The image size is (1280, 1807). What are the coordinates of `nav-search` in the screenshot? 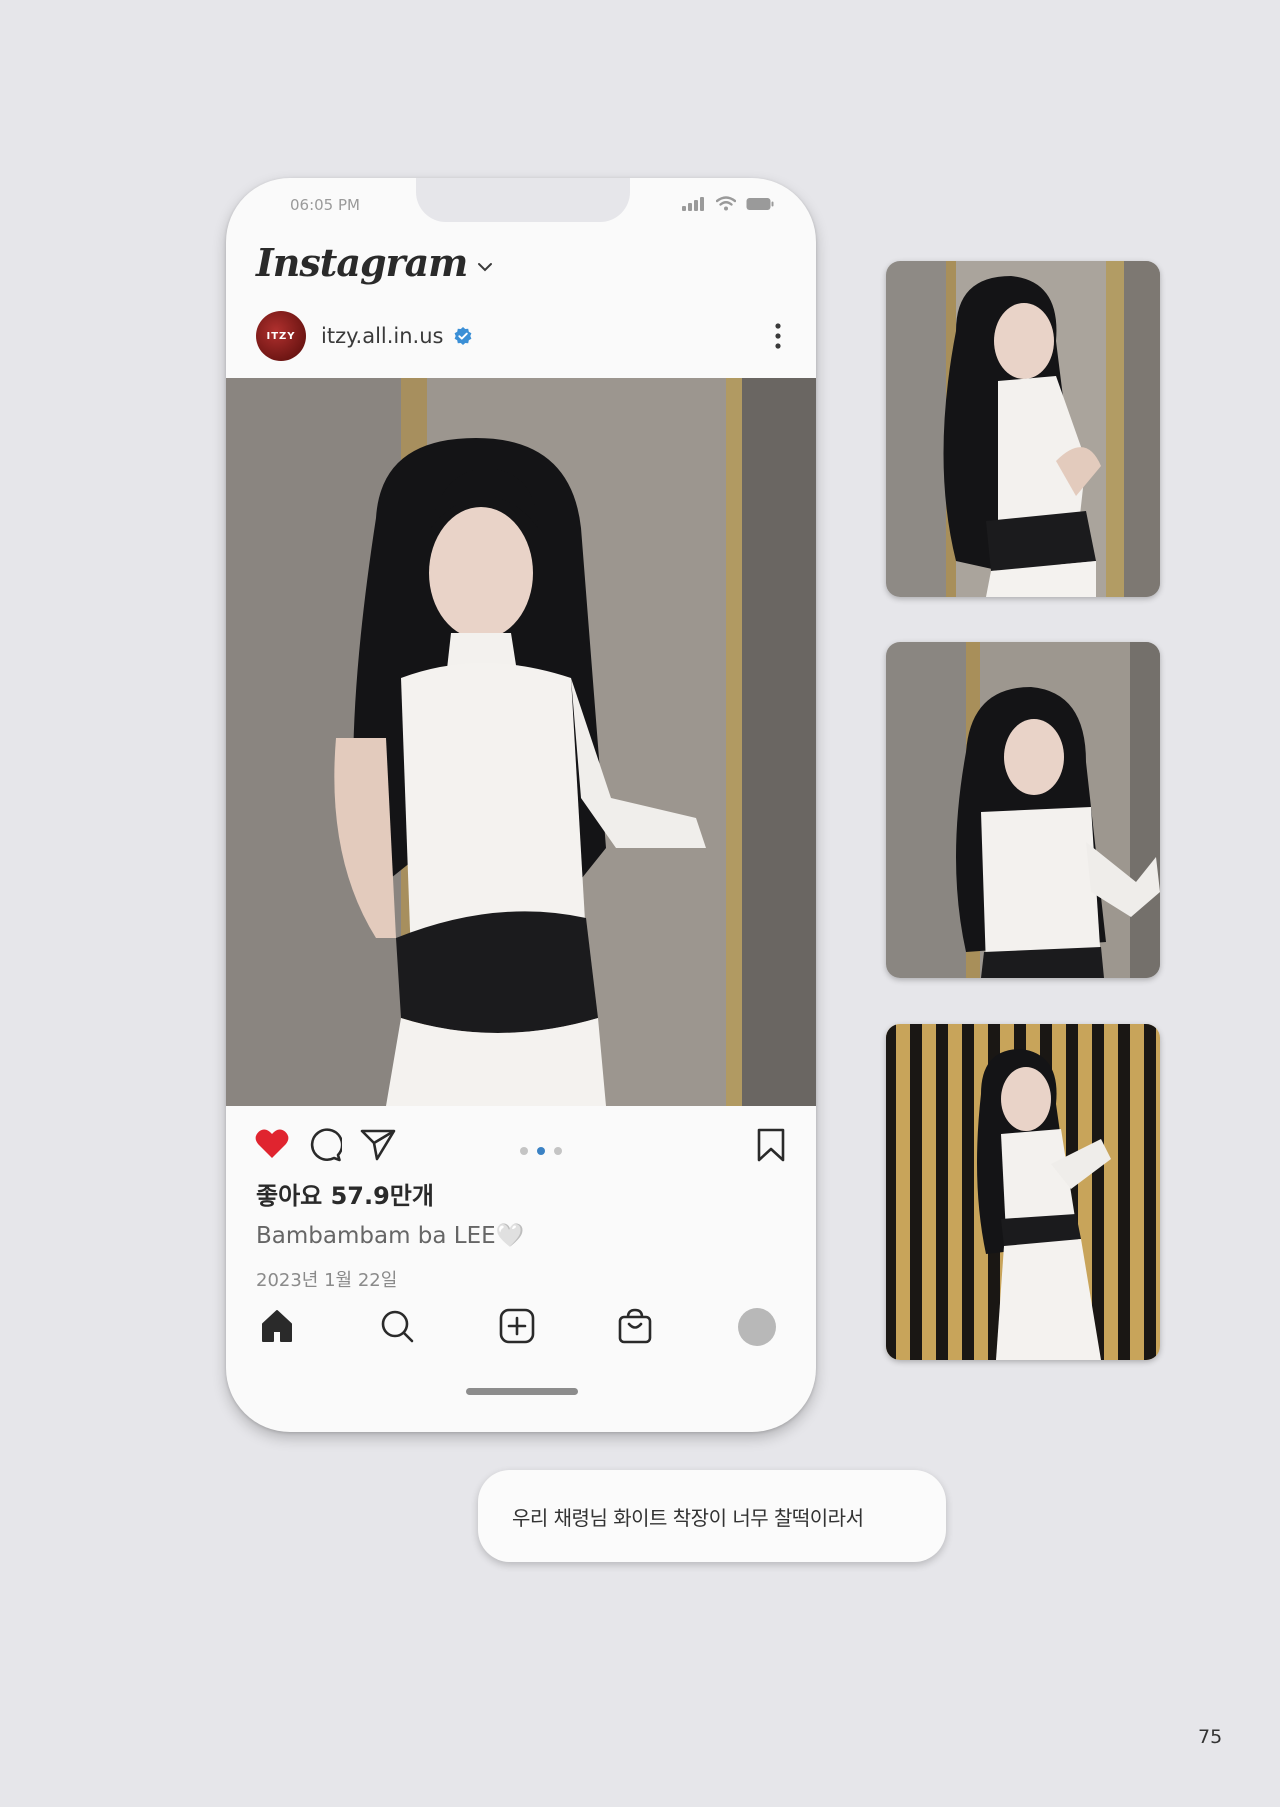 It's located at (397, 1328).